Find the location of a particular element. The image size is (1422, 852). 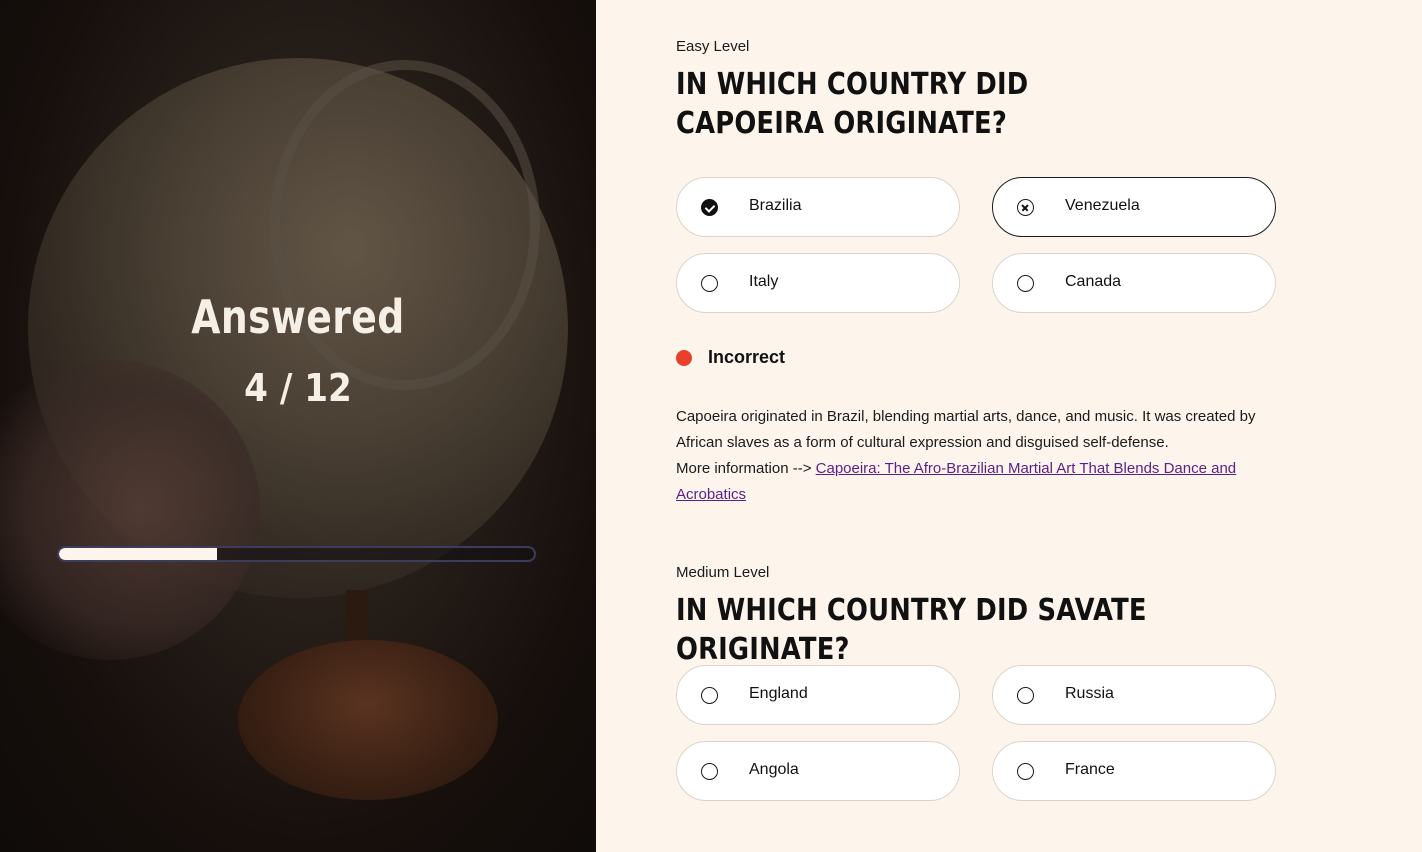

option-label: France is located at coordinates (1090, 769).